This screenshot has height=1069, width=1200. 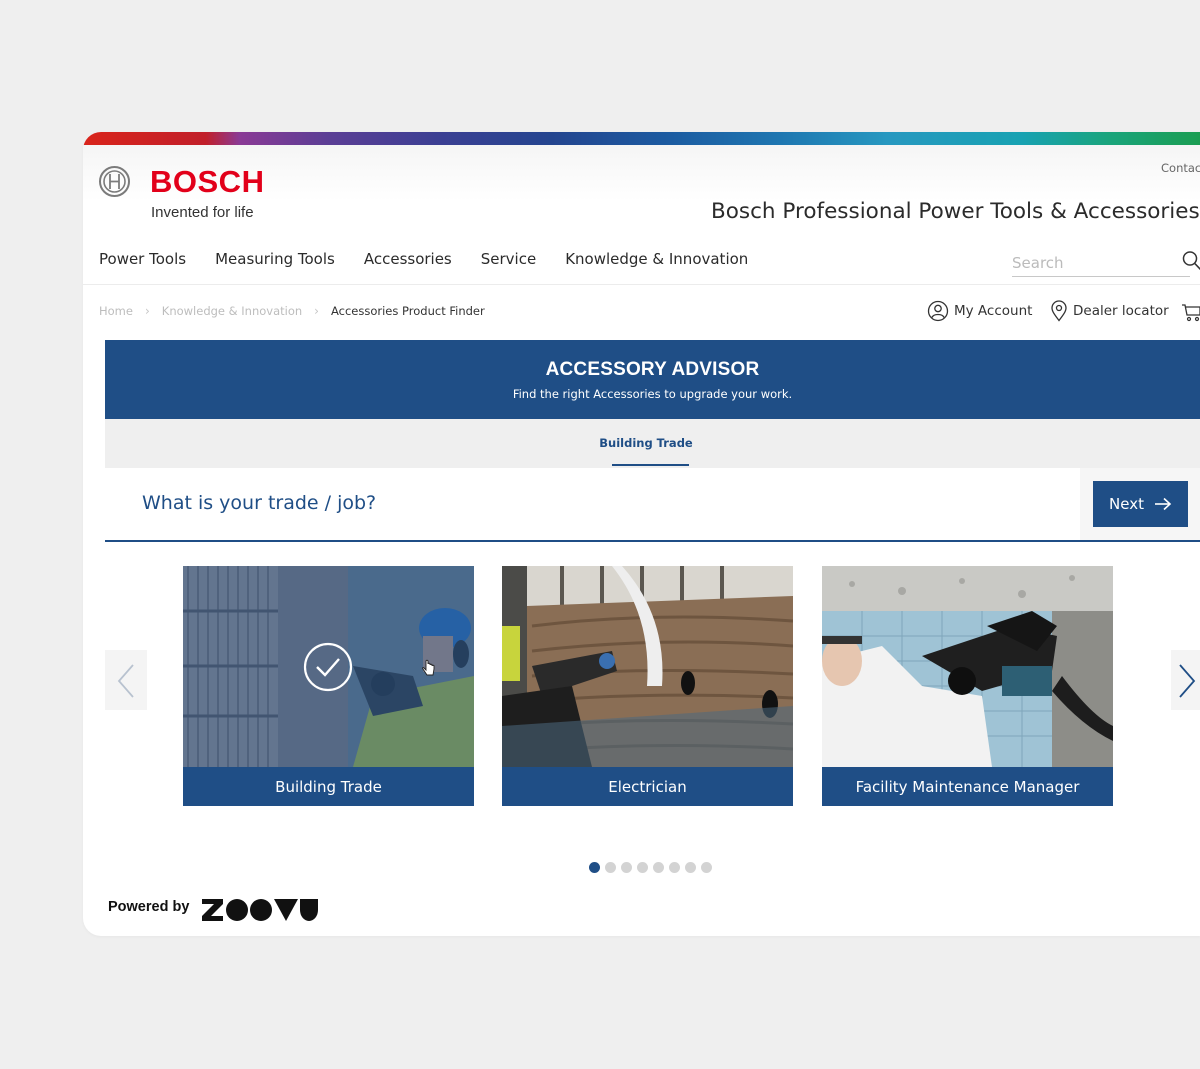 What do you see at coordinates (1126, 504) in the screenshot?
I see `next-button-label: Next` at bounding box center [1126, 504].